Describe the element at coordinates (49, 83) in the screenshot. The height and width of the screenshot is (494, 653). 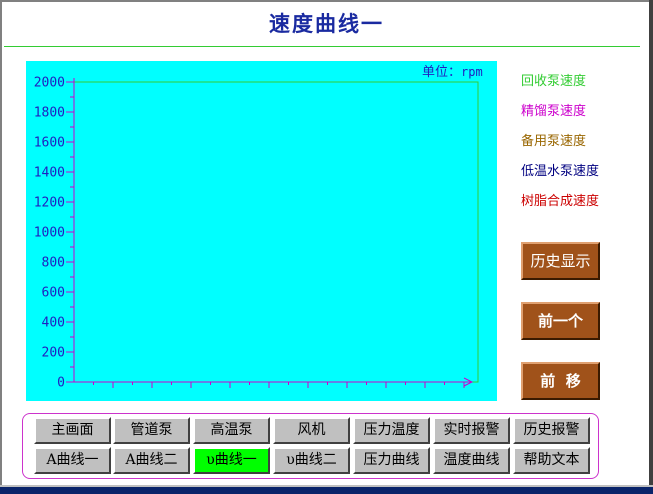
I see `y-tick-label: 2000` at that location.